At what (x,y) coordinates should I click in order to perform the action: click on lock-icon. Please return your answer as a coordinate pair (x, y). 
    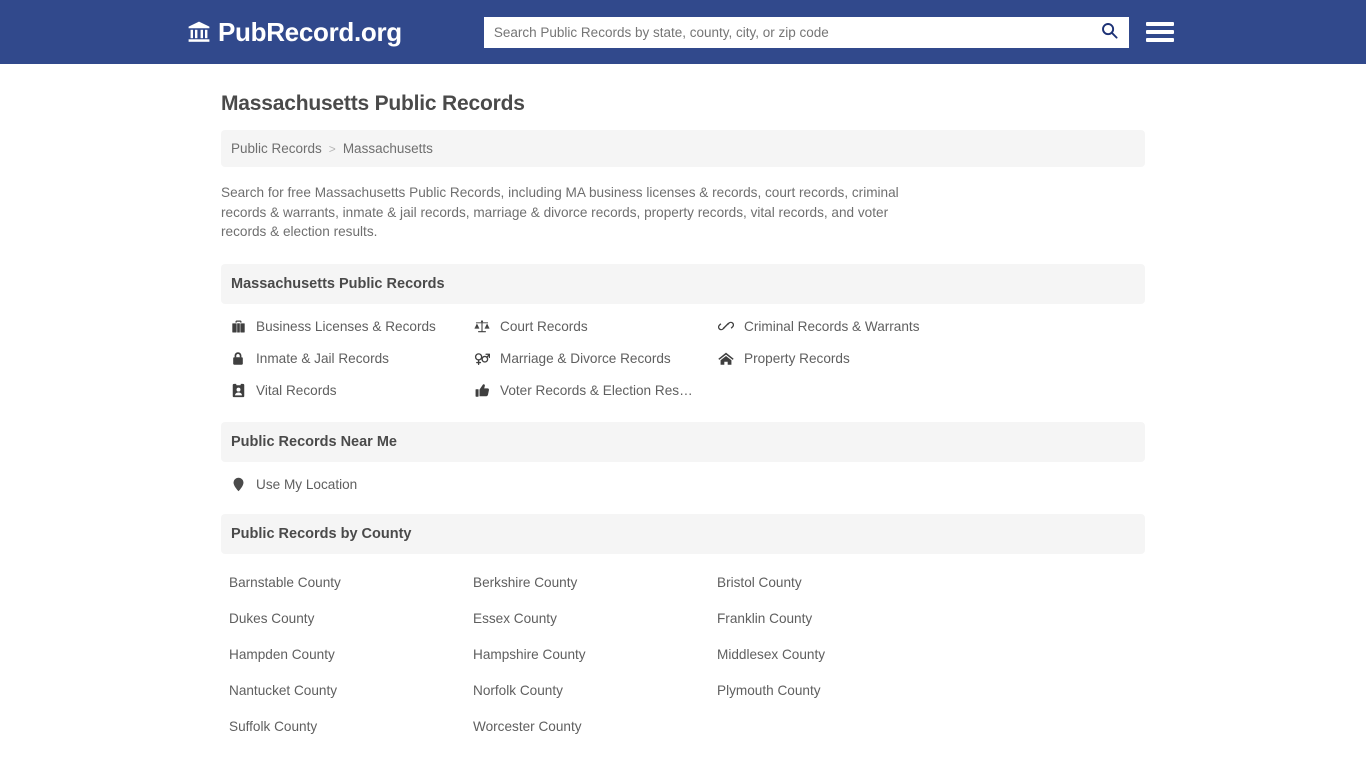
    Looking at the image, I should click on (238, 358).